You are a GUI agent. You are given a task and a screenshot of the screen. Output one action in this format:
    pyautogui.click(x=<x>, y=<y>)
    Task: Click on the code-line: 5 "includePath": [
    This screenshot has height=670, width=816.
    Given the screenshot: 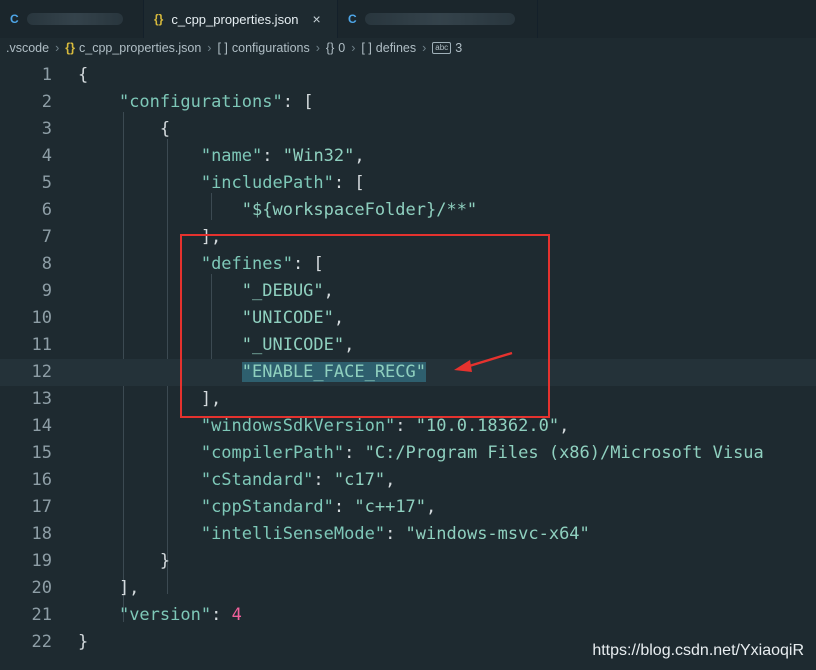 What is the action you would take?
    pyautogui.click(x=408, y=183)
    